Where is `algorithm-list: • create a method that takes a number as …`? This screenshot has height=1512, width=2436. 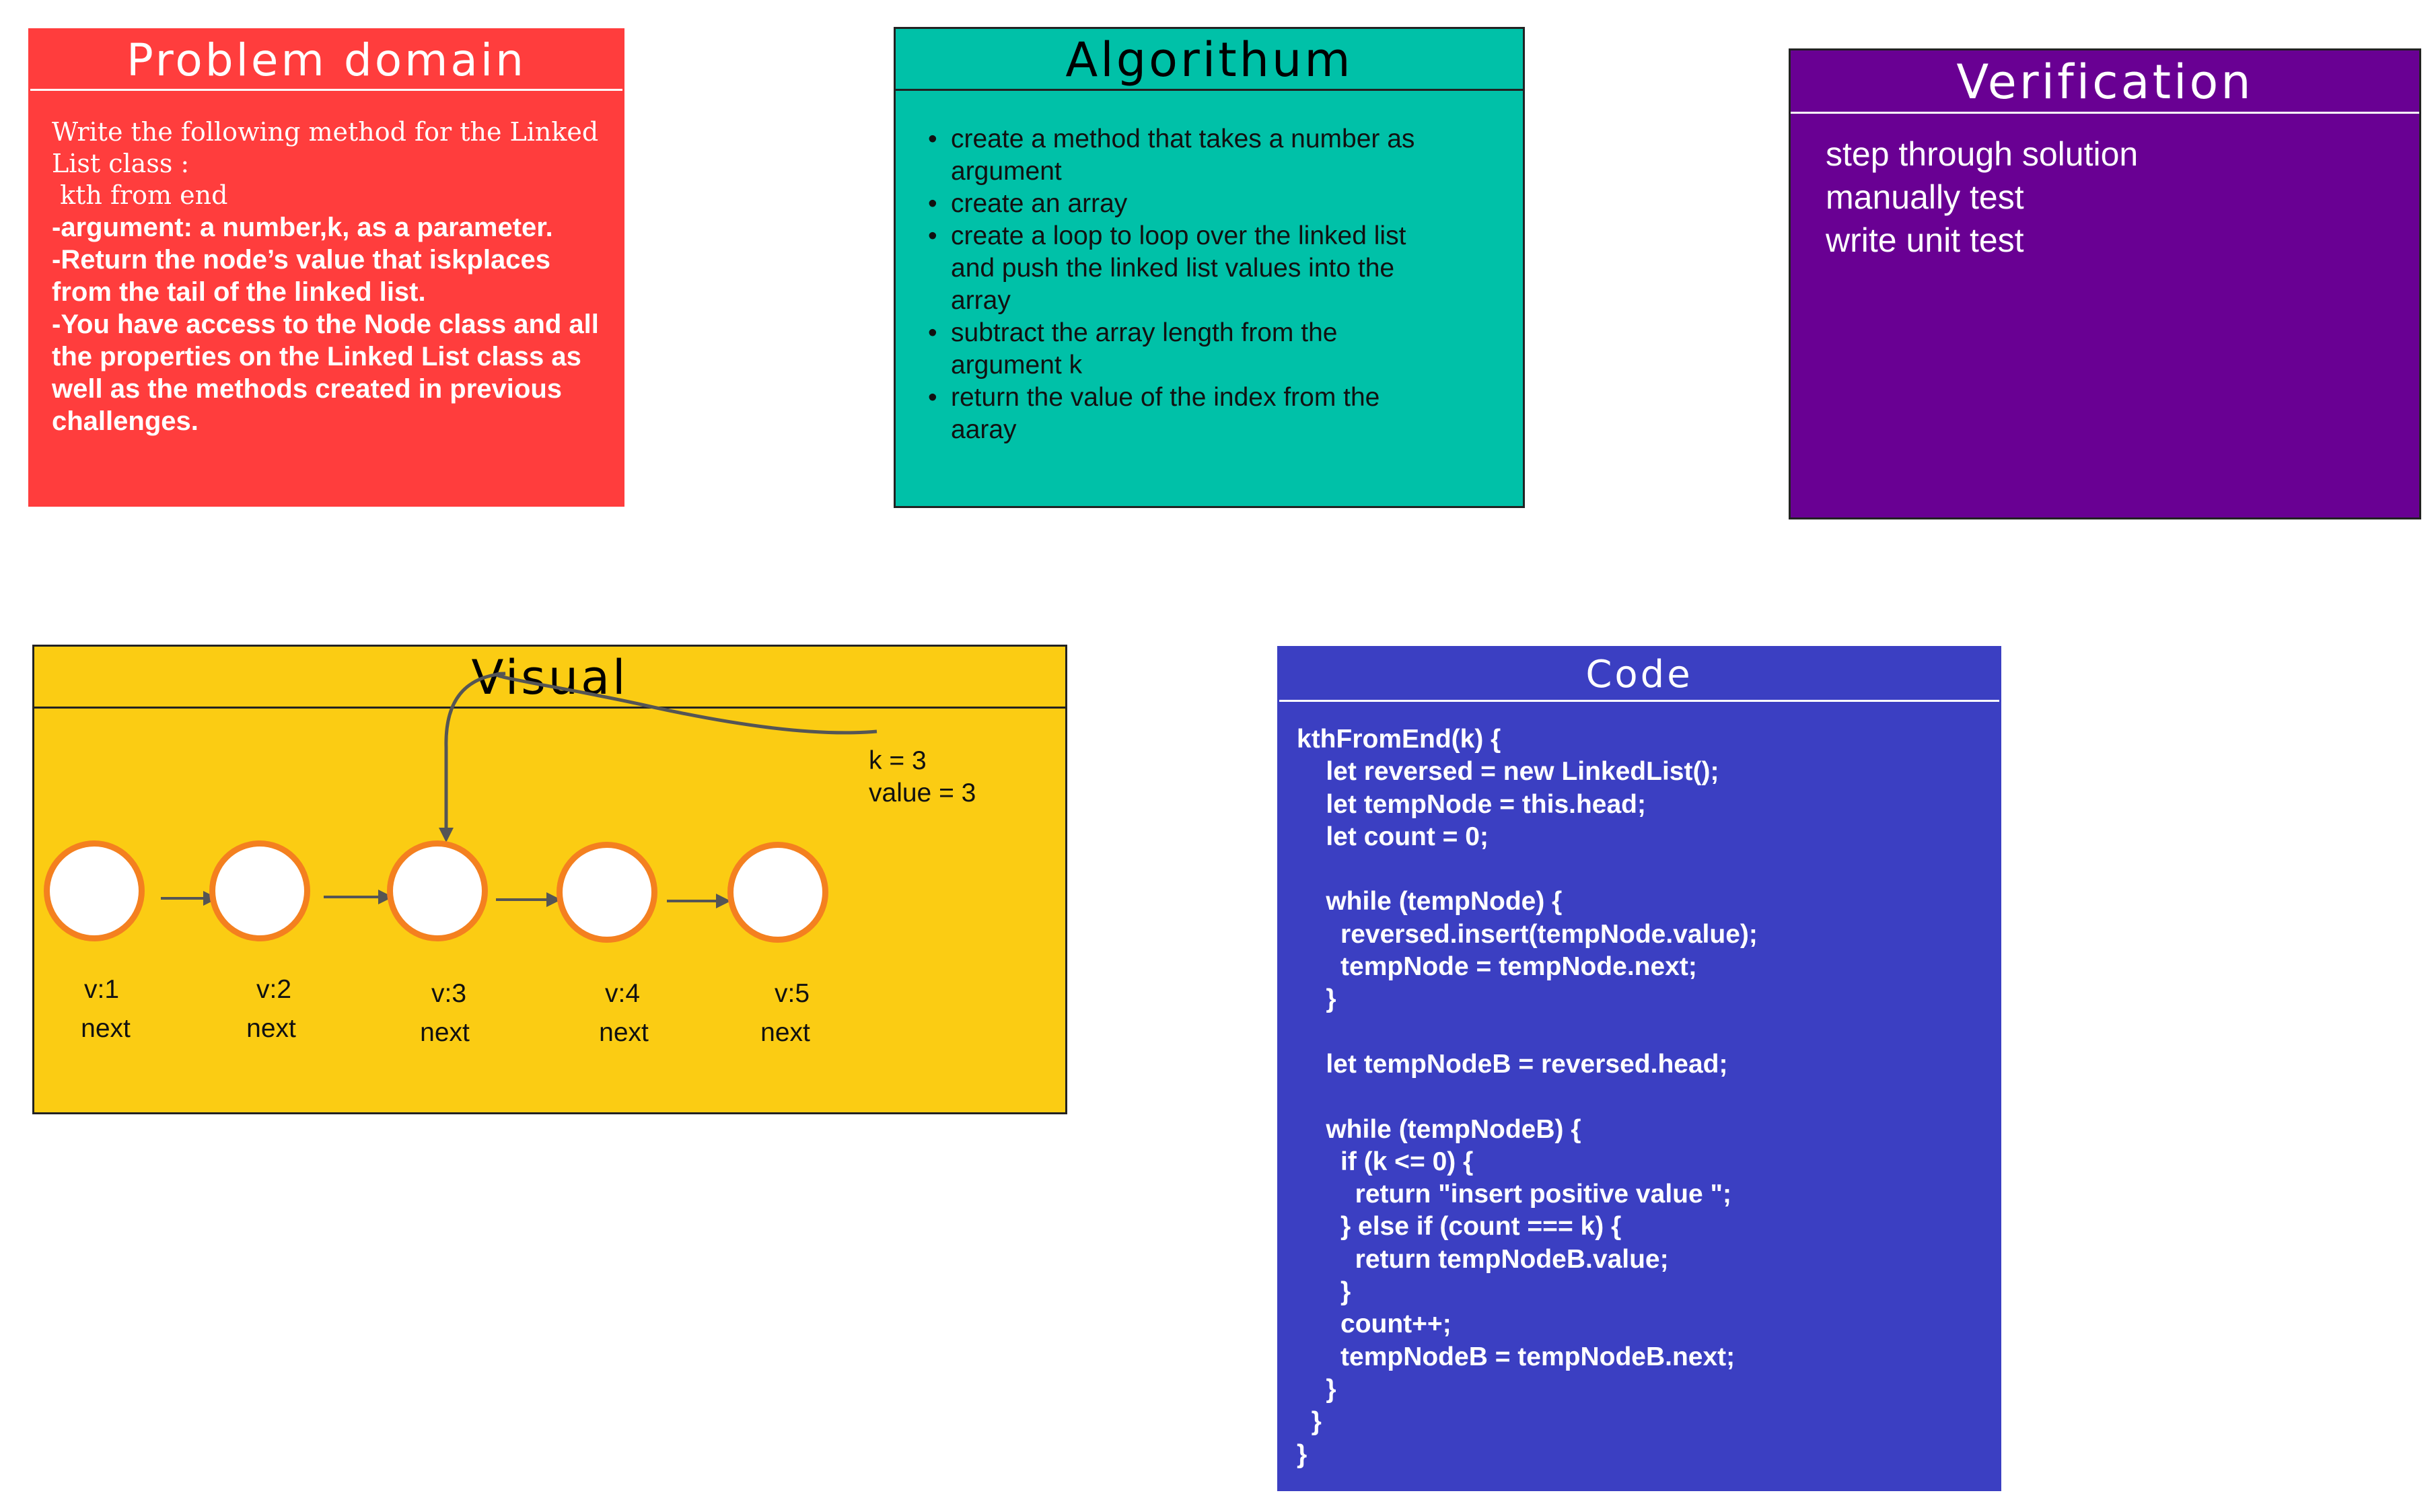
algorithm-list: • create a method that takes a number as … is located at coordinates (1178, 284).